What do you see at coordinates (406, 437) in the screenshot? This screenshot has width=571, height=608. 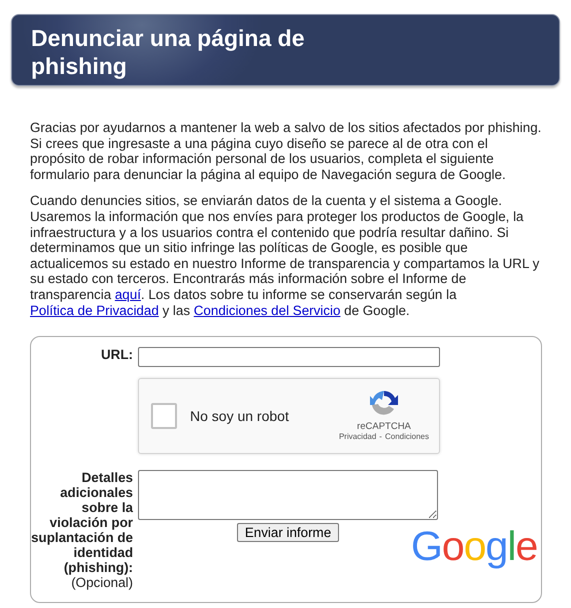 I see `terms-link: Condiciones` at bounding box center [406, 437].